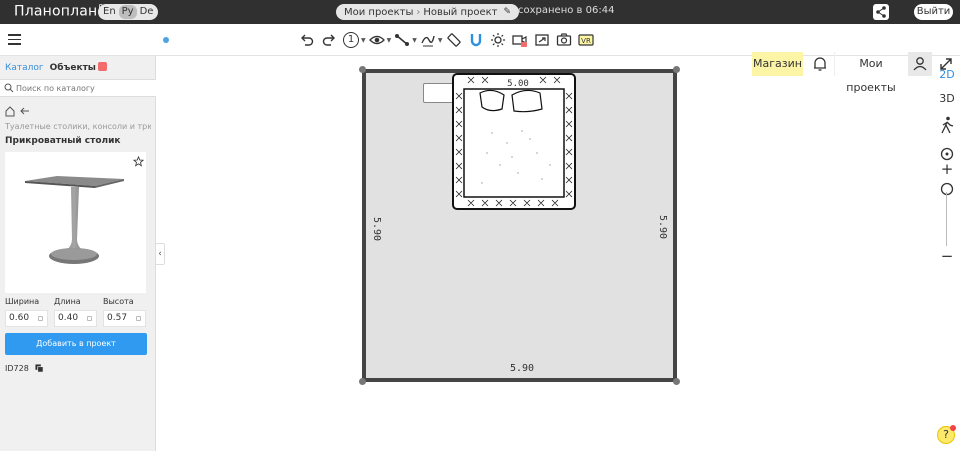 Image resolution: width=960 pixels, height=451 pixels. I want to click on width-field-group: Ширина 0.60, so click(26, 312).